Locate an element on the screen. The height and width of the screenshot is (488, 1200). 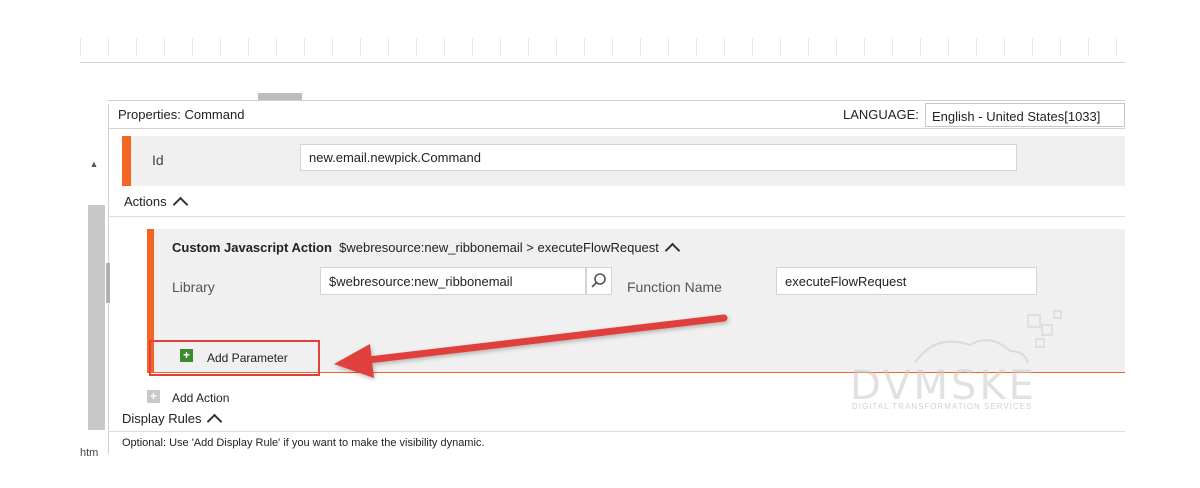
library-label: Library is located at coordinates (193, 287).